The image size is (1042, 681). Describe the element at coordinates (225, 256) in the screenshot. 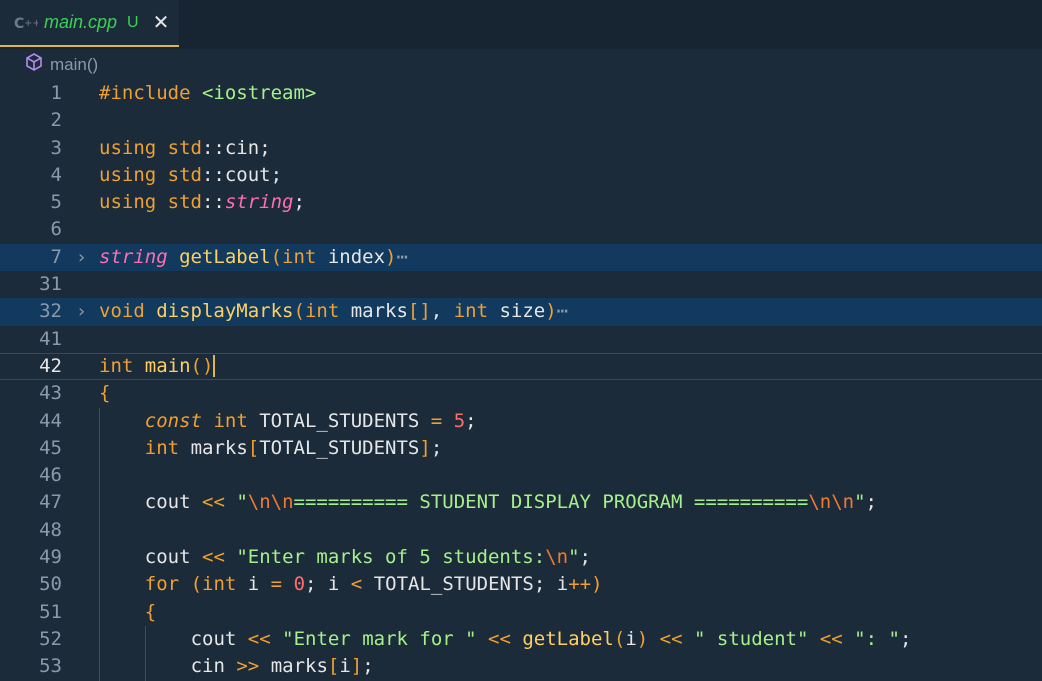

I see `token: getLabel` at that location.